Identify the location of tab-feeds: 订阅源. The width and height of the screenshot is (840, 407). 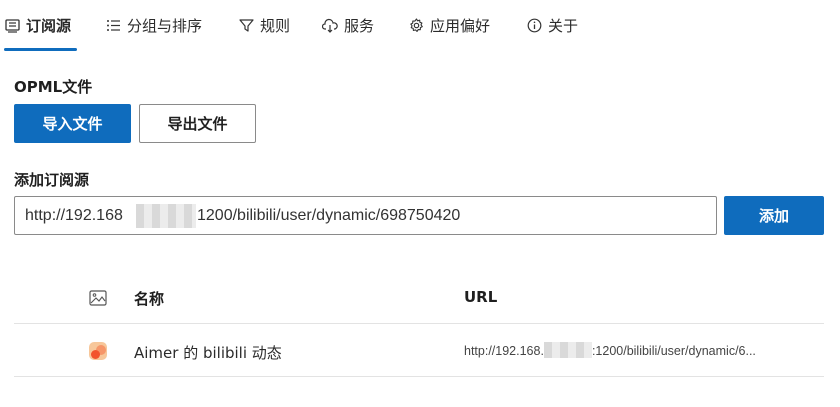
(37, 25).